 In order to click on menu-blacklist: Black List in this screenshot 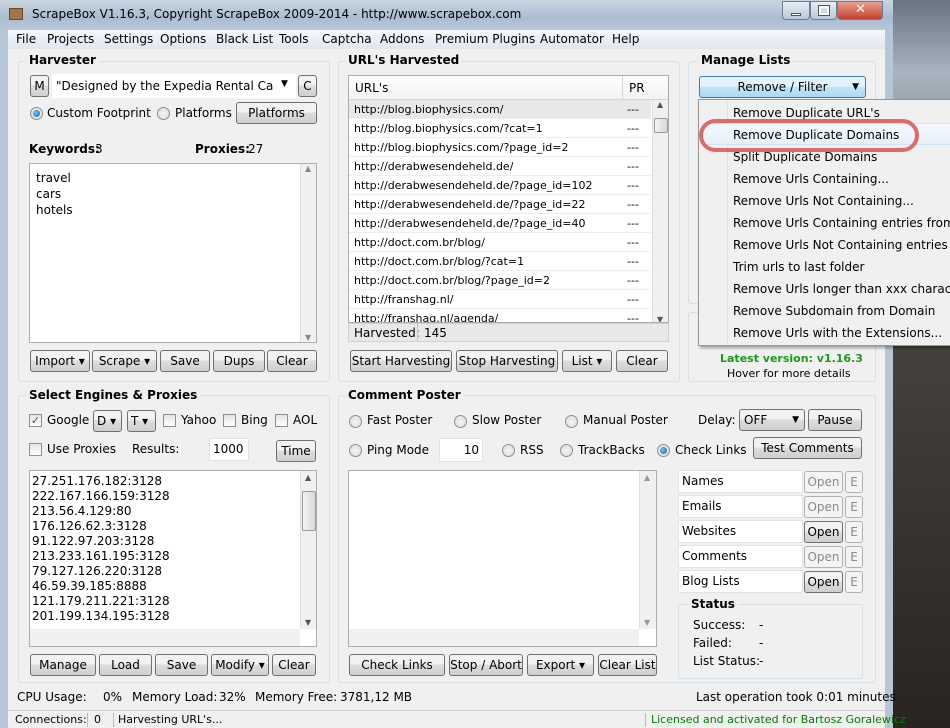, I will do `click(244, 39)`.